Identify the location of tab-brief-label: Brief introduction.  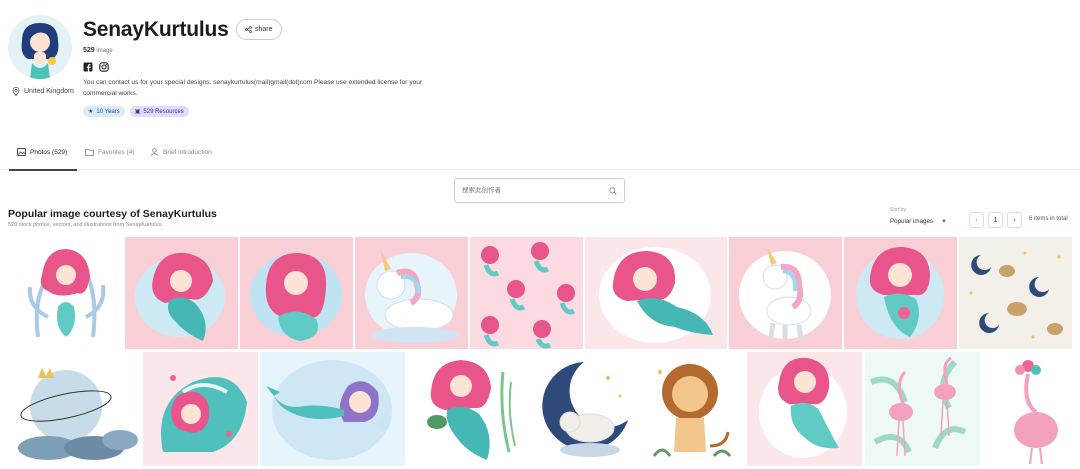
(187, 152).